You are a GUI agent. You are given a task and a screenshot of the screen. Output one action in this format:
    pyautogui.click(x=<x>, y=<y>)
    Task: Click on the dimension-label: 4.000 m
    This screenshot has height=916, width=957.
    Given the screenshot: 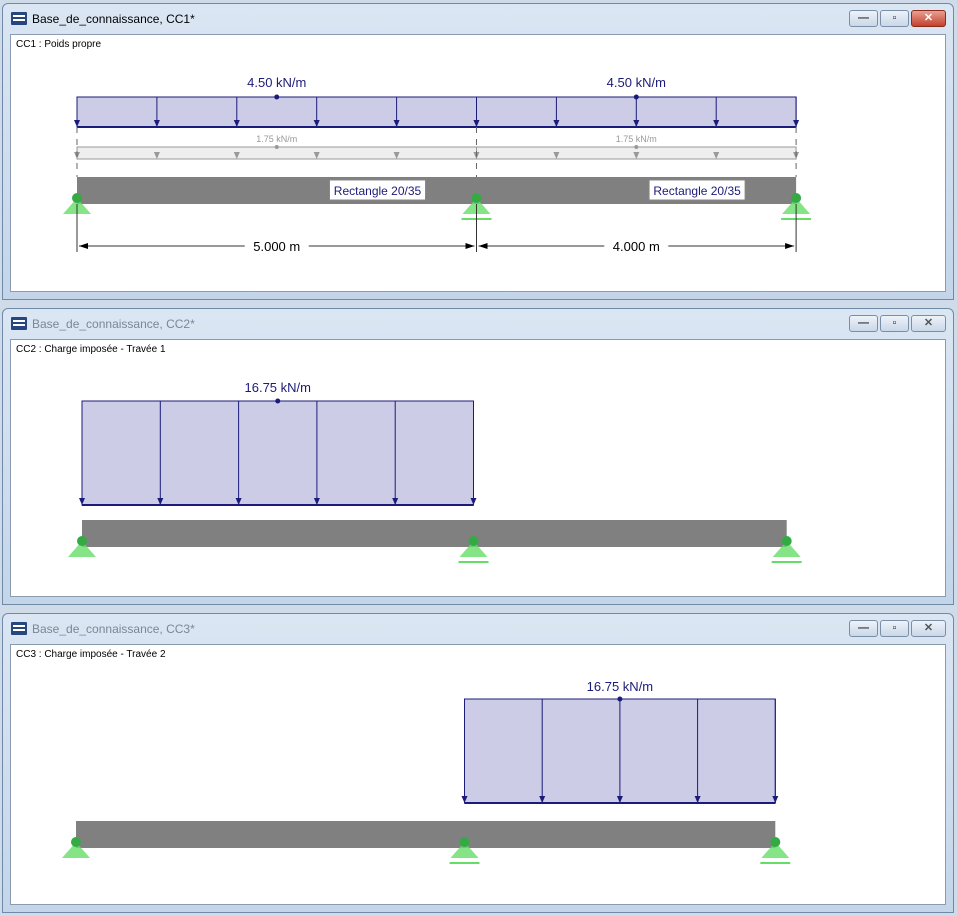 What is the action you would take?
    pyautogui.click(x=636, y=246)
    